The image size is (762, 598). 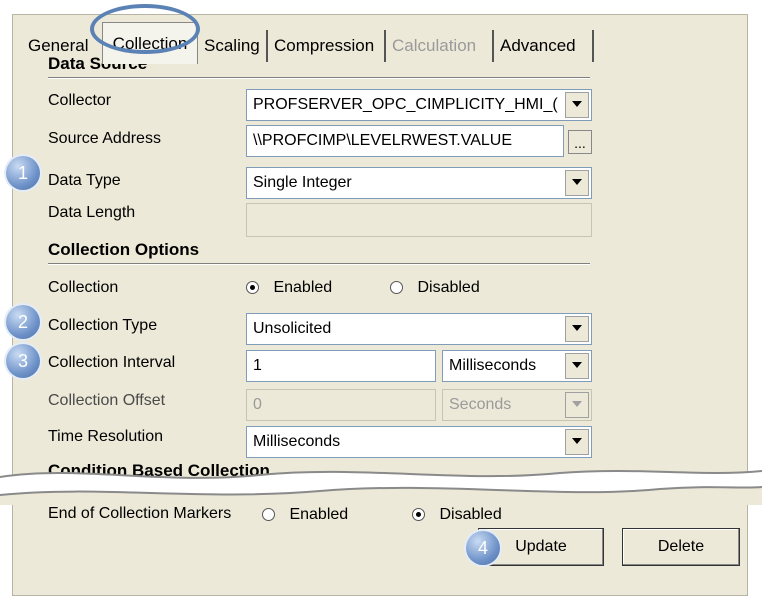 I want to click on collector-dropdown-button, so click(x=577, y=105).